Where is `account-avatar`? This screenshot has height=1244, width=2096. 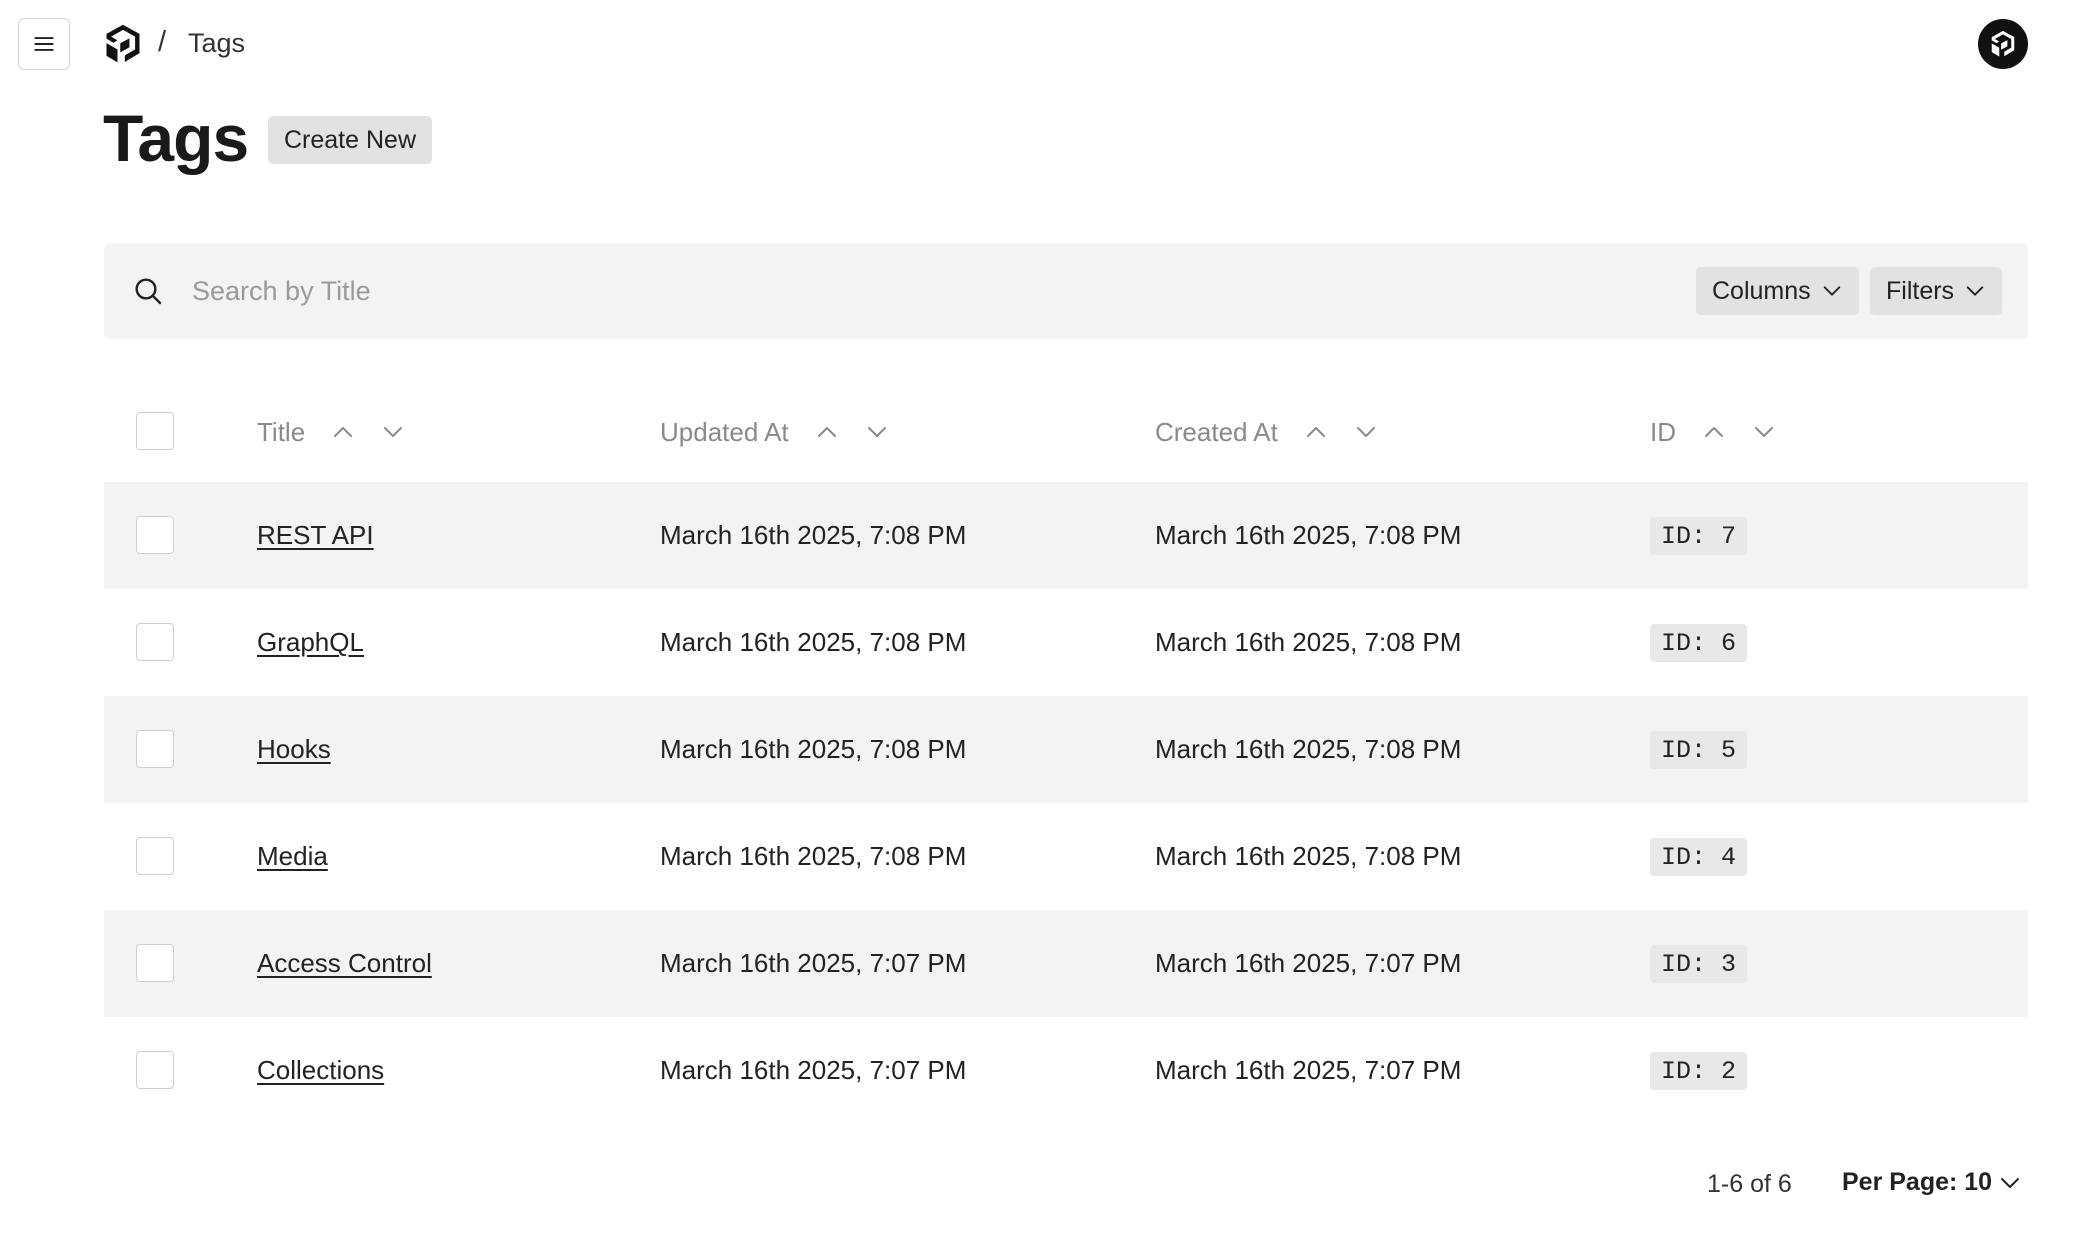
account-avatar is located at coordinates (2003, 44).